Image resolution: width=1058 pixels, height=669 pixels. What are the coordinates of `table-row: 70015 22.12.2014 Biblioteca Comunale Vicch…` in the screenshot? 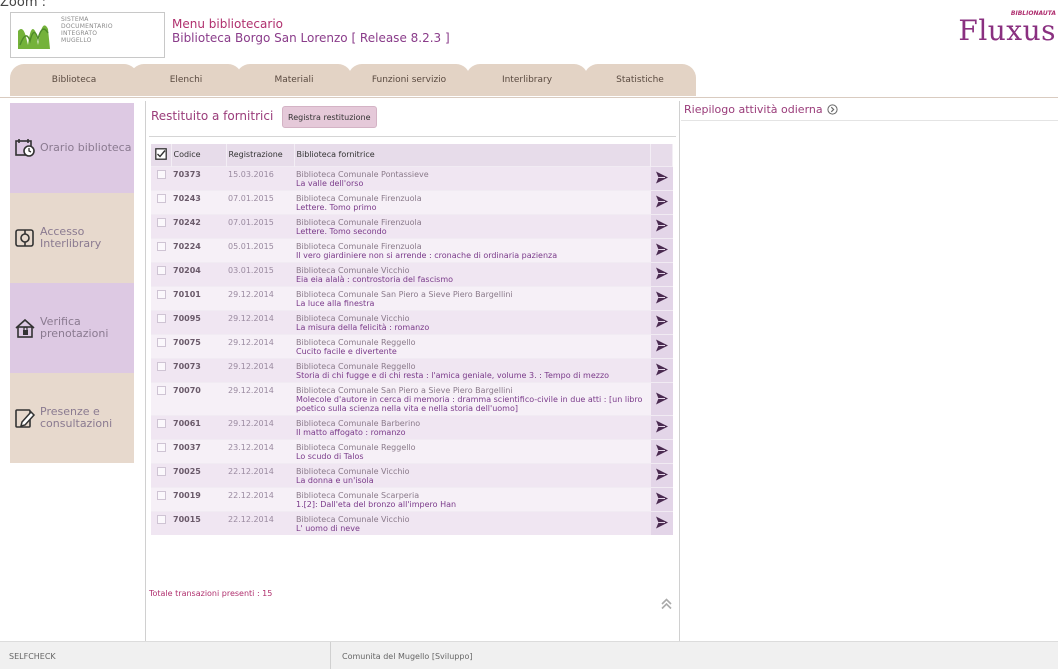 It's located at (412, 522).